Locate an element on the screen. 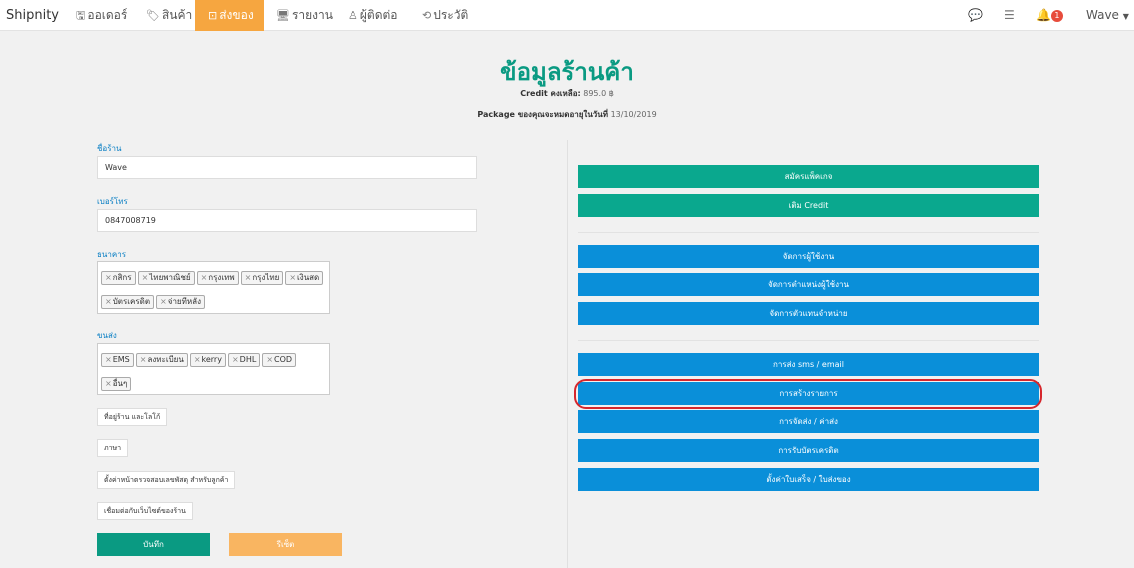  bell-icon: 🔔 is located at coordinates (1043, 15).